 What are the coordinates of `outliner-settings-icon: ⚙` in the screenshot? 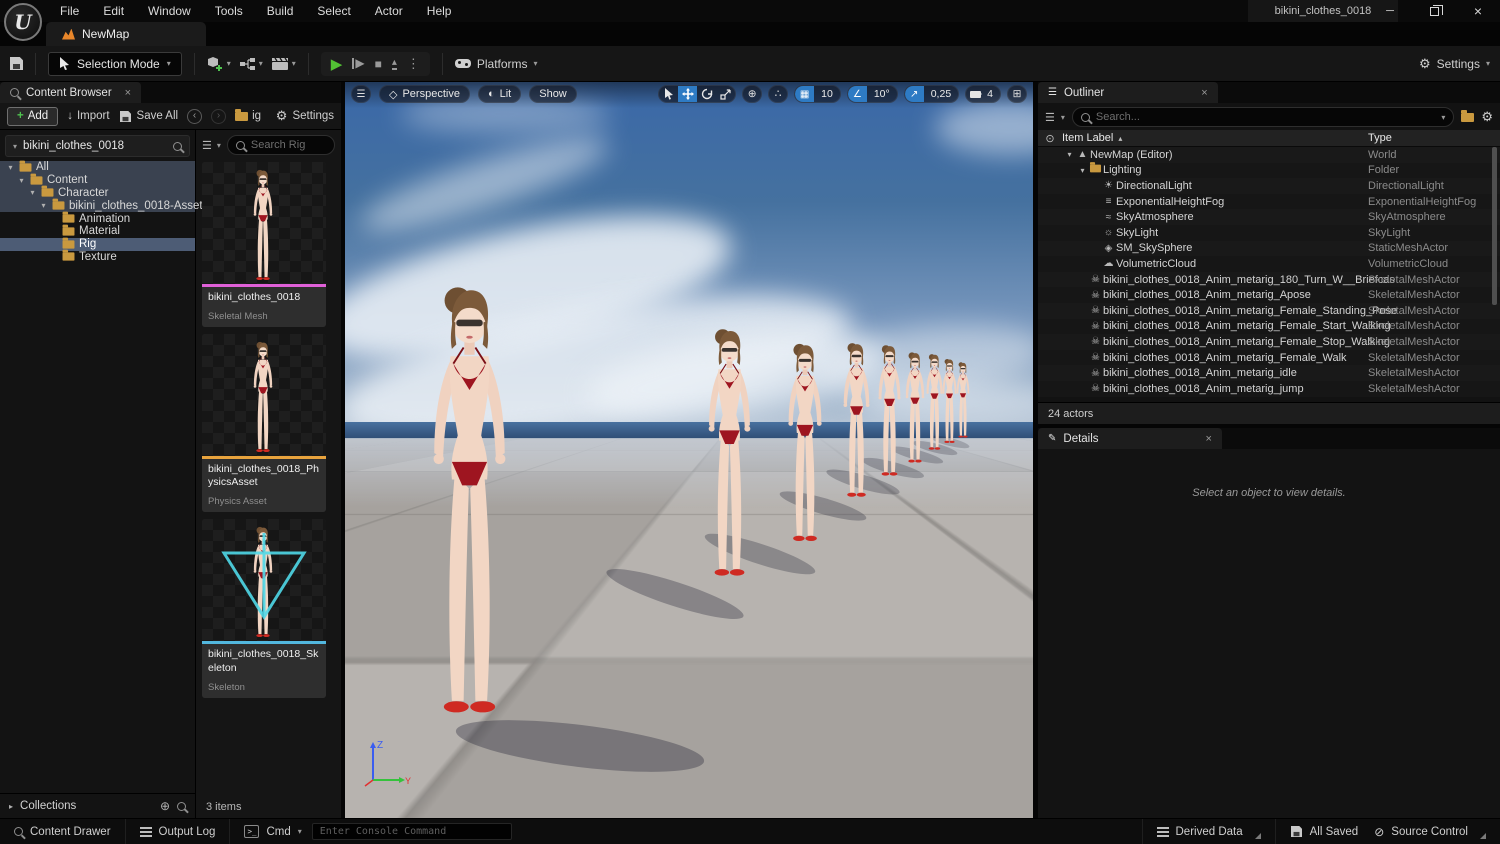 It's located at (1487, 117).